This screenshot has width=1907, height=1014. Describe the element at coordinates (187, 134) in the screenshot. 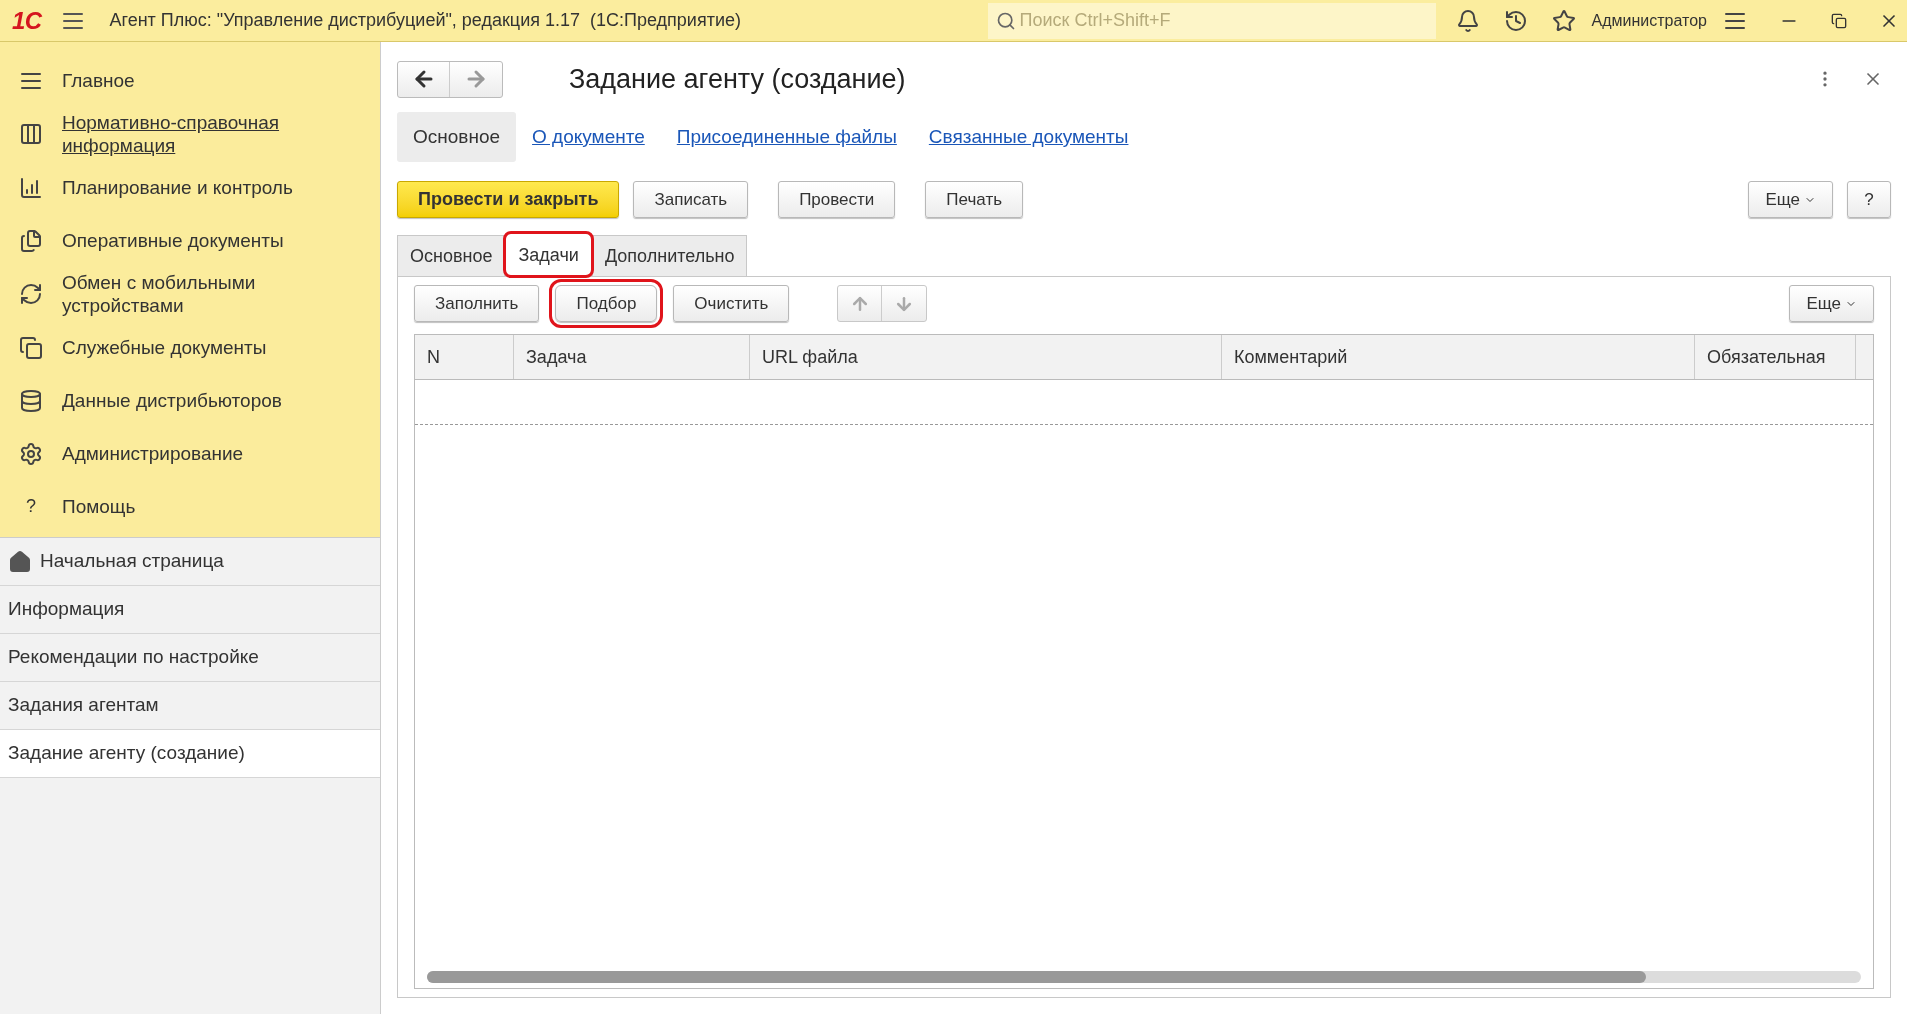

I see `section-item: Нормативно-справочная информация` at that location.